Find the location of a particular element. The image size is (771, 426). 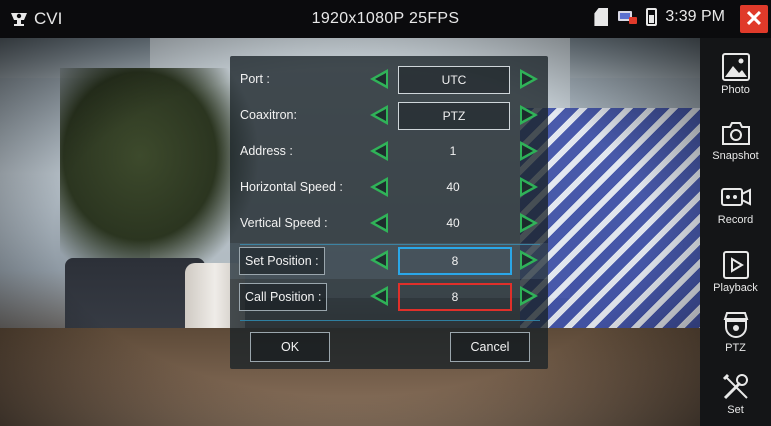

close-button: ✕ is located at coordinates (754, 19).